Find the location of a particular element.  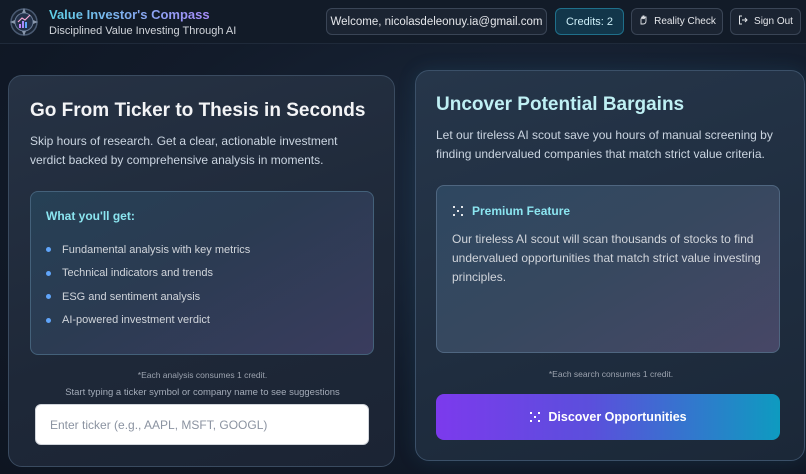

discover-opportunities-button: Discover Opportunities is located at coordinates (608, 417).